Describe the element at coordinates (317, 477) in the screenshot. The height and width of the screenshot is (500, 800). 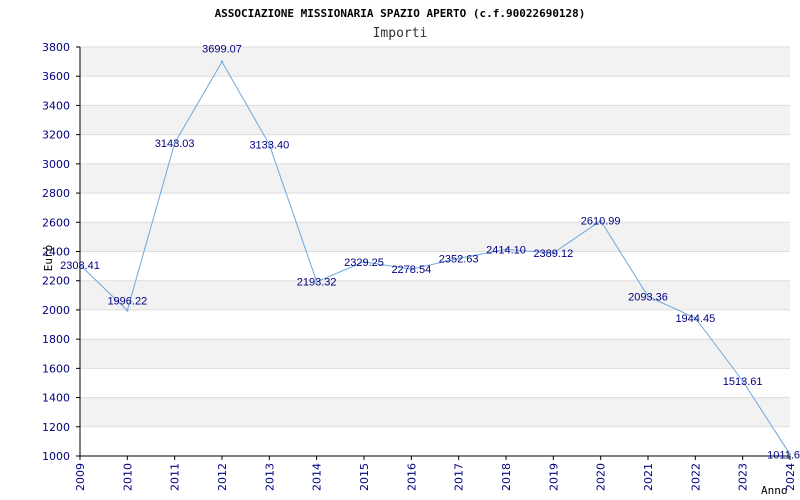
I see `x-tick-label: 2014` at that location.